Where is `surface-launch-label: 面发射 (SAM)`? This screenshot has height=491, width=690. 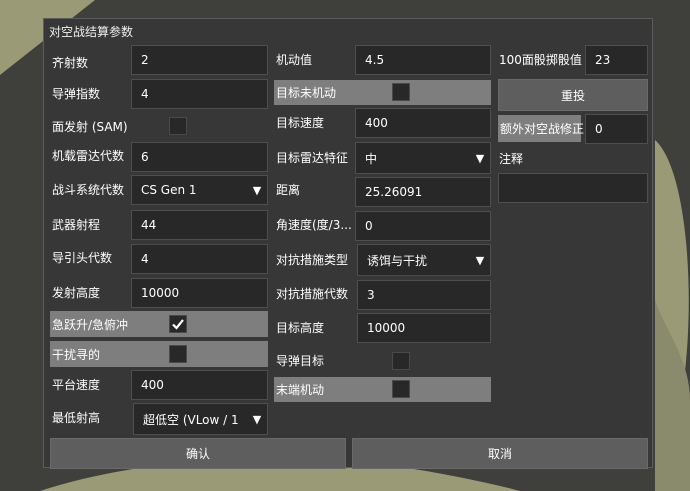 surface-launch-label: 面发射 (SAM) is located at coordinates (90, 127).